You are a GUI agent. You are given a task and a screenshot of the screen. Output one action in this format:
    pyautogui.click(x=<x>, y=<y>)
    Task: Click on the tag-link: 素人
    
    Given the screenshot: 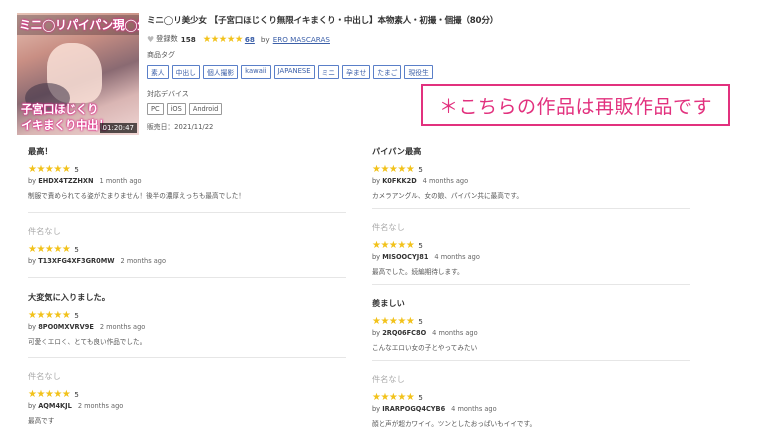 What is the action you would take?
    pyautogui.click(x=158, y=72)
    